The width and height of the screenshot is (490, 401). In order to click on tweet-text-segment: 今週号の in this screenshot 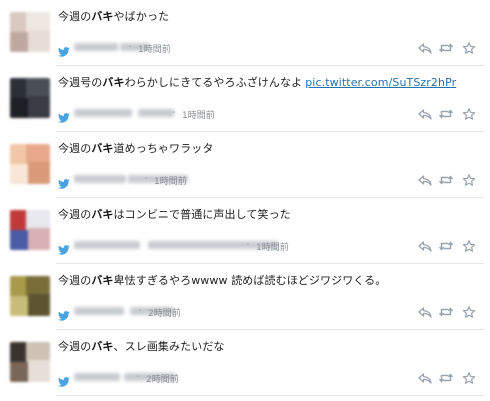, I will do `click(80, 82)`.